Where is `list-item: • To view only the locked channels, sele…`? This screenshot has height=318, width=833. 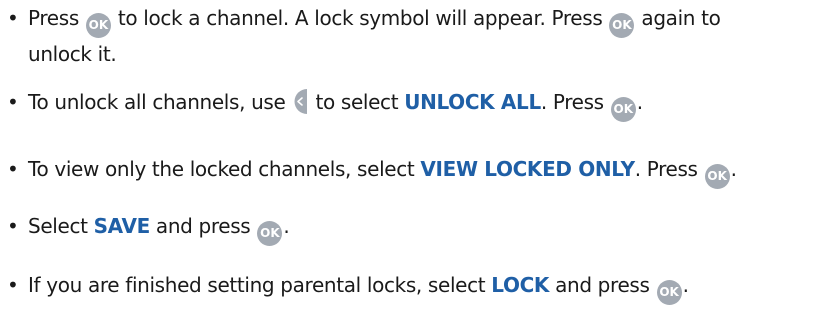
list-item: • To view only the locked channels, sele… is located at coordinates (416, 171).